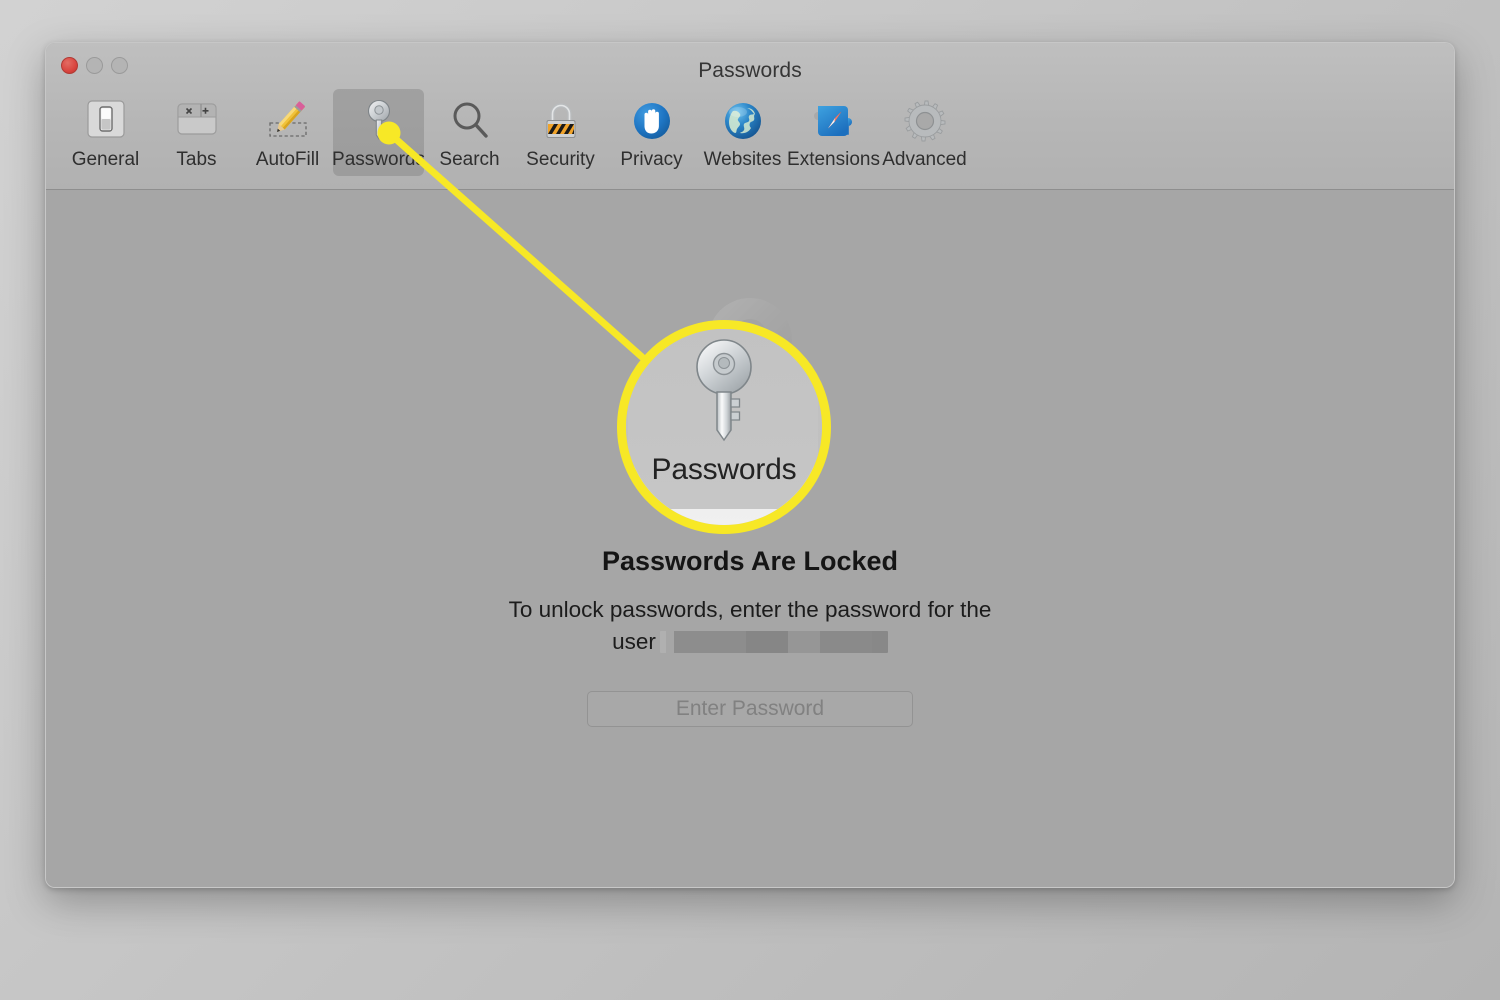 Image resolution: width=1500 pixels, height=1000 pixels. I want to click on padlock-icon, so click(561, 121).